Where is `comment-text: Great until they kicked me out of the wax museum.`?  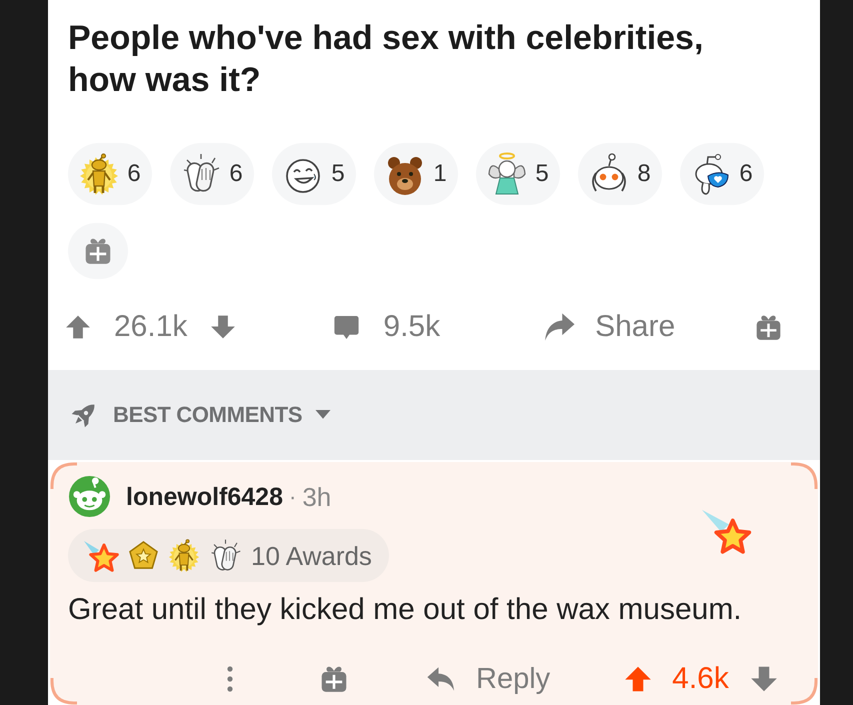
comment-text: Great until they kicked me out of the wax museum. is located at coordinates (405, 610).